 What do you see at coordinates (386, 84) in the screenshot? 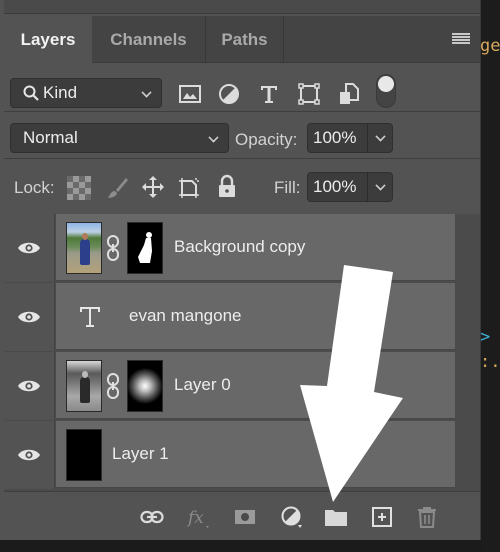
I see `toggle-knob` at bounding box center [386, 84].